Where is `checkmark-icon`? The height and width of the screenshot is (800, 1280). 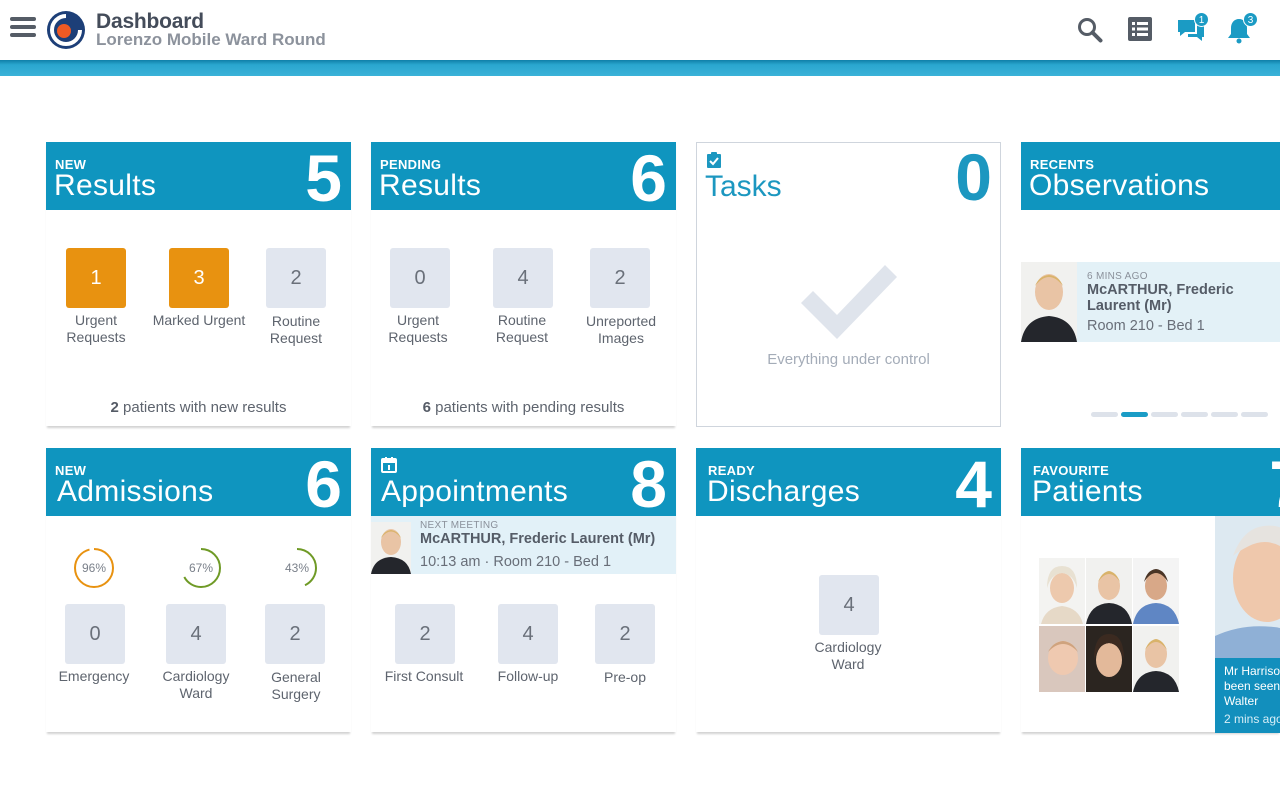 checkmark-icon is located at coordinates (849, 302).